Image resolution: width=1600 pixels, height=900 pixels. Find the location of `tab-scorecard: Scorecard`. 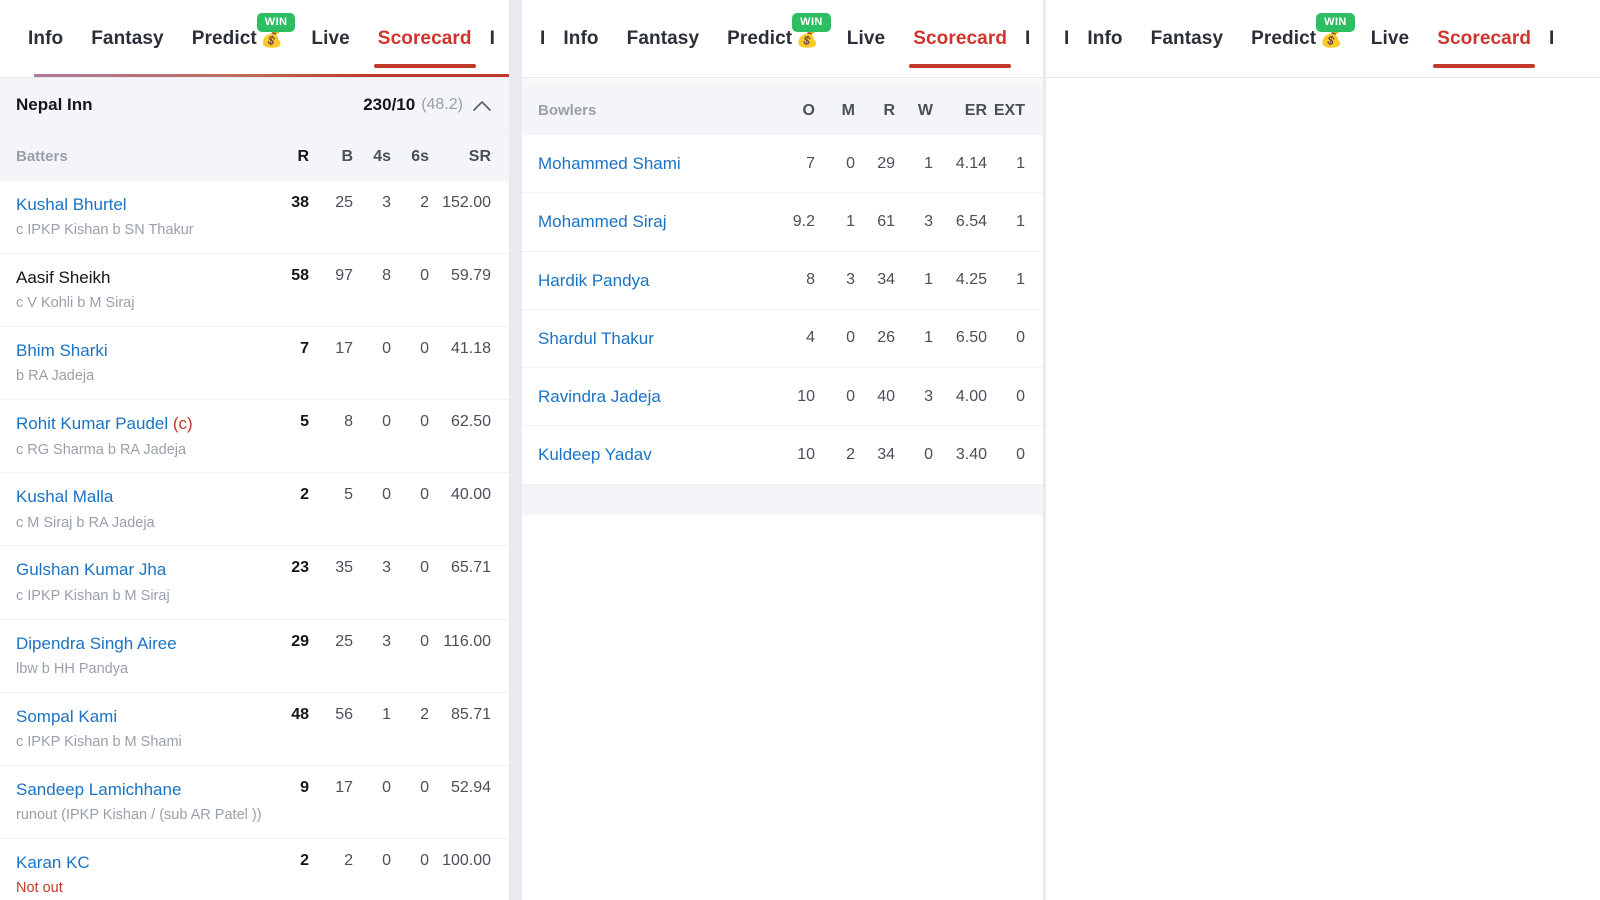

tab-scorecard: Scorecard is located at coordinates (425, 39).